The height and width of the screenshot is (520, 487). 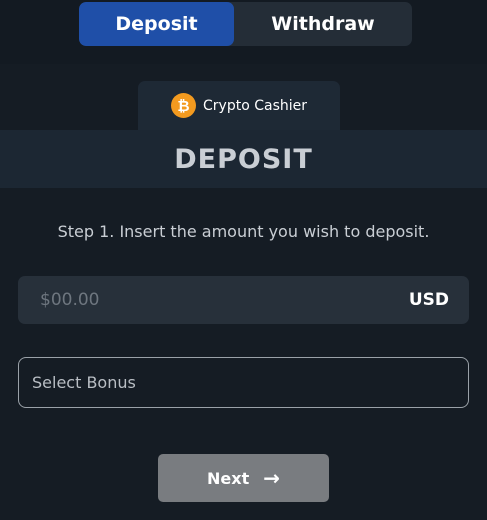 I want to click on bitcoin-icon: ₿, so click(x=183, y=105).